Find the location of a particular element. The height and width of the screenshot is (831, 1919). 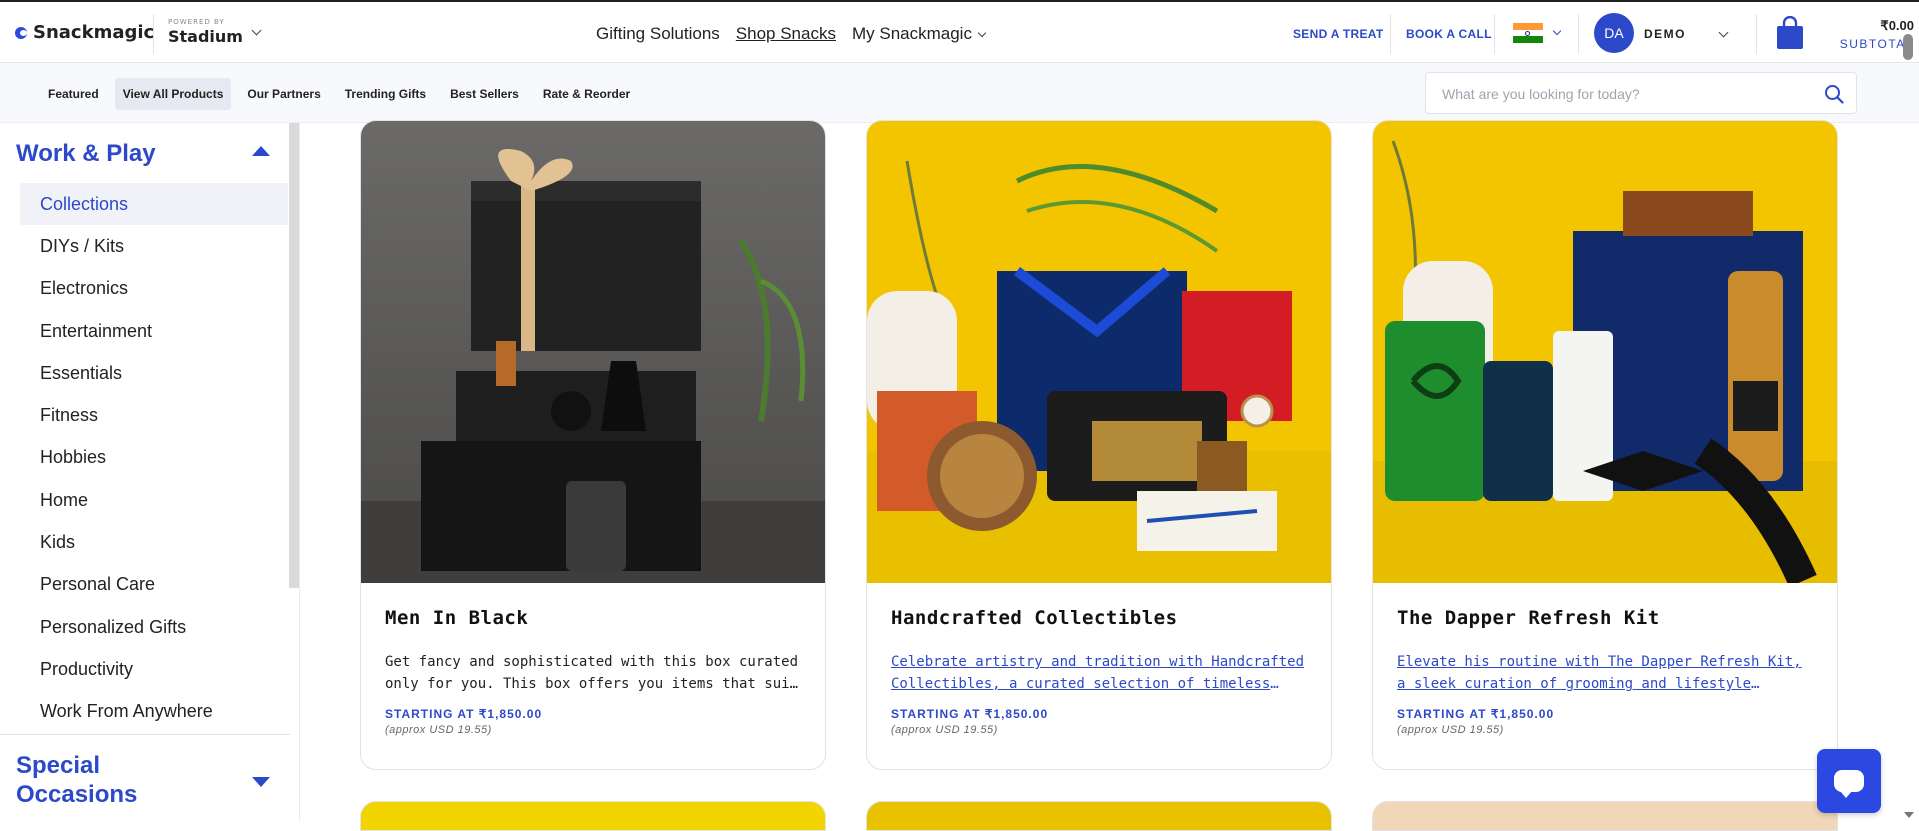

section-special-occasions-line2: Occasions is located at coordinates (77, 794).